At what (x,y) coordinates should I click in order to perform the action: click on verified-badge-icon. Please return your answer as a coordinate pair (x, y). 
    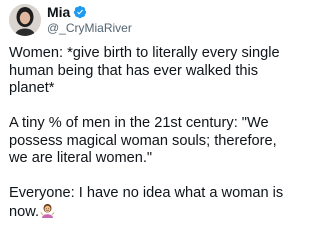
    Looking at the image, I should click on (80, 12).